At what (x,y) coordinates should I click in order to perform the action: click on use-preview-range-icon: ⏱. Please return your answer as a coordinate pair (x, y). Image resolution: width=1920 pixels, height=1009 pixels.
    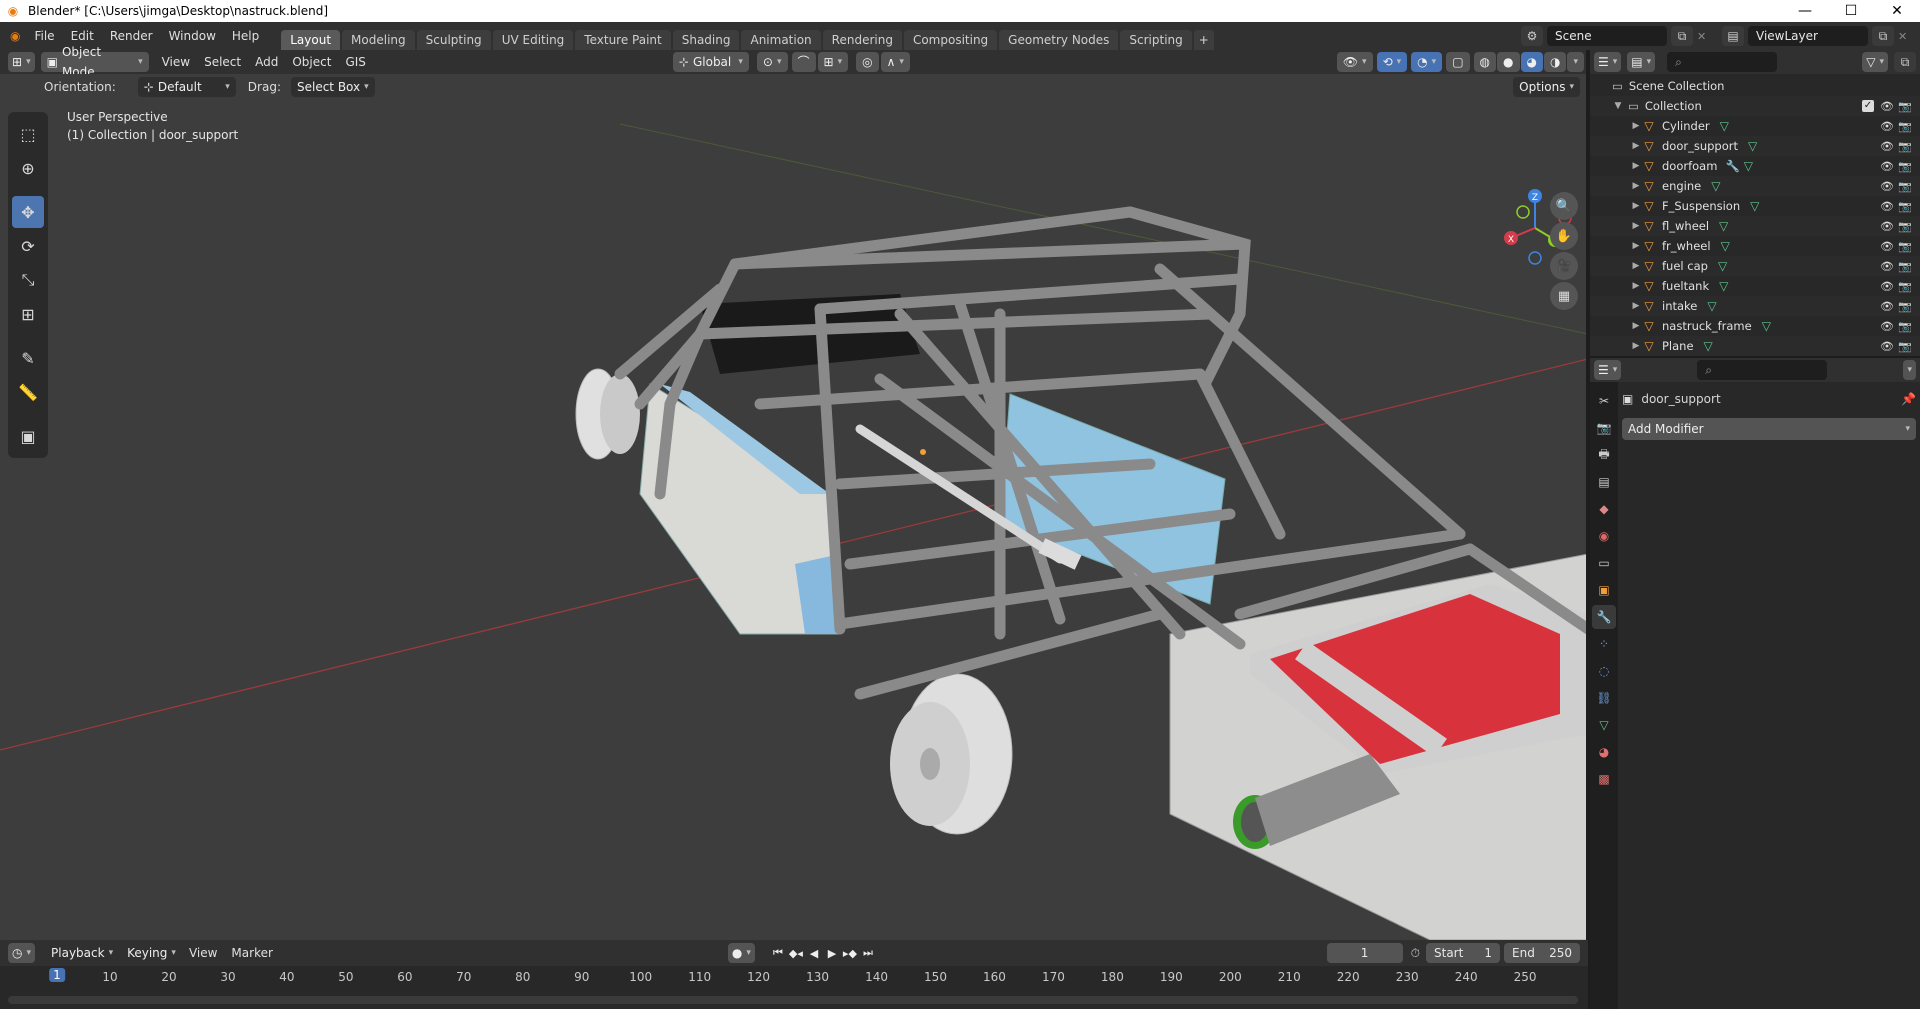
    Looking at the image, I should click on (1415, 953).